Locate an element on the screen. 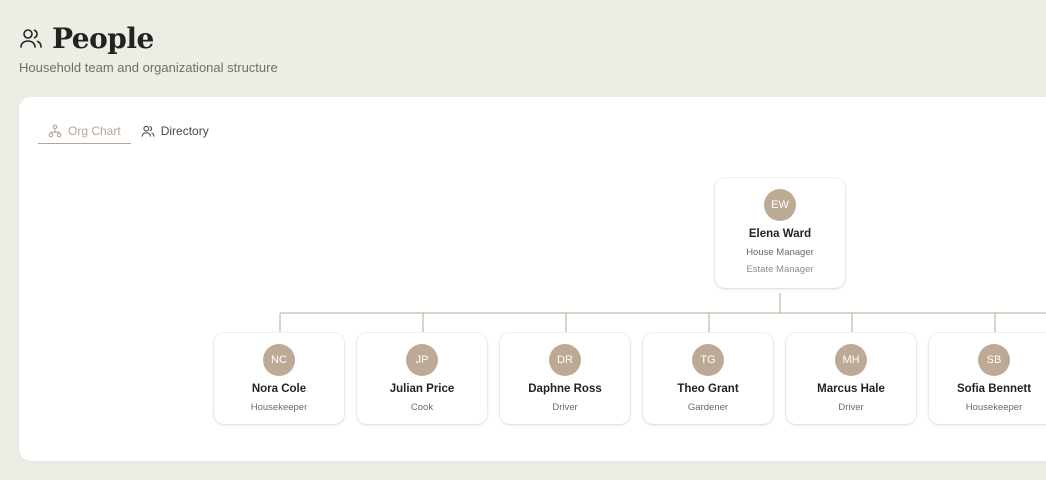 This screenshot has height=480, width=1046. person-department: Estate Manager is located at coordinates (780, 269).